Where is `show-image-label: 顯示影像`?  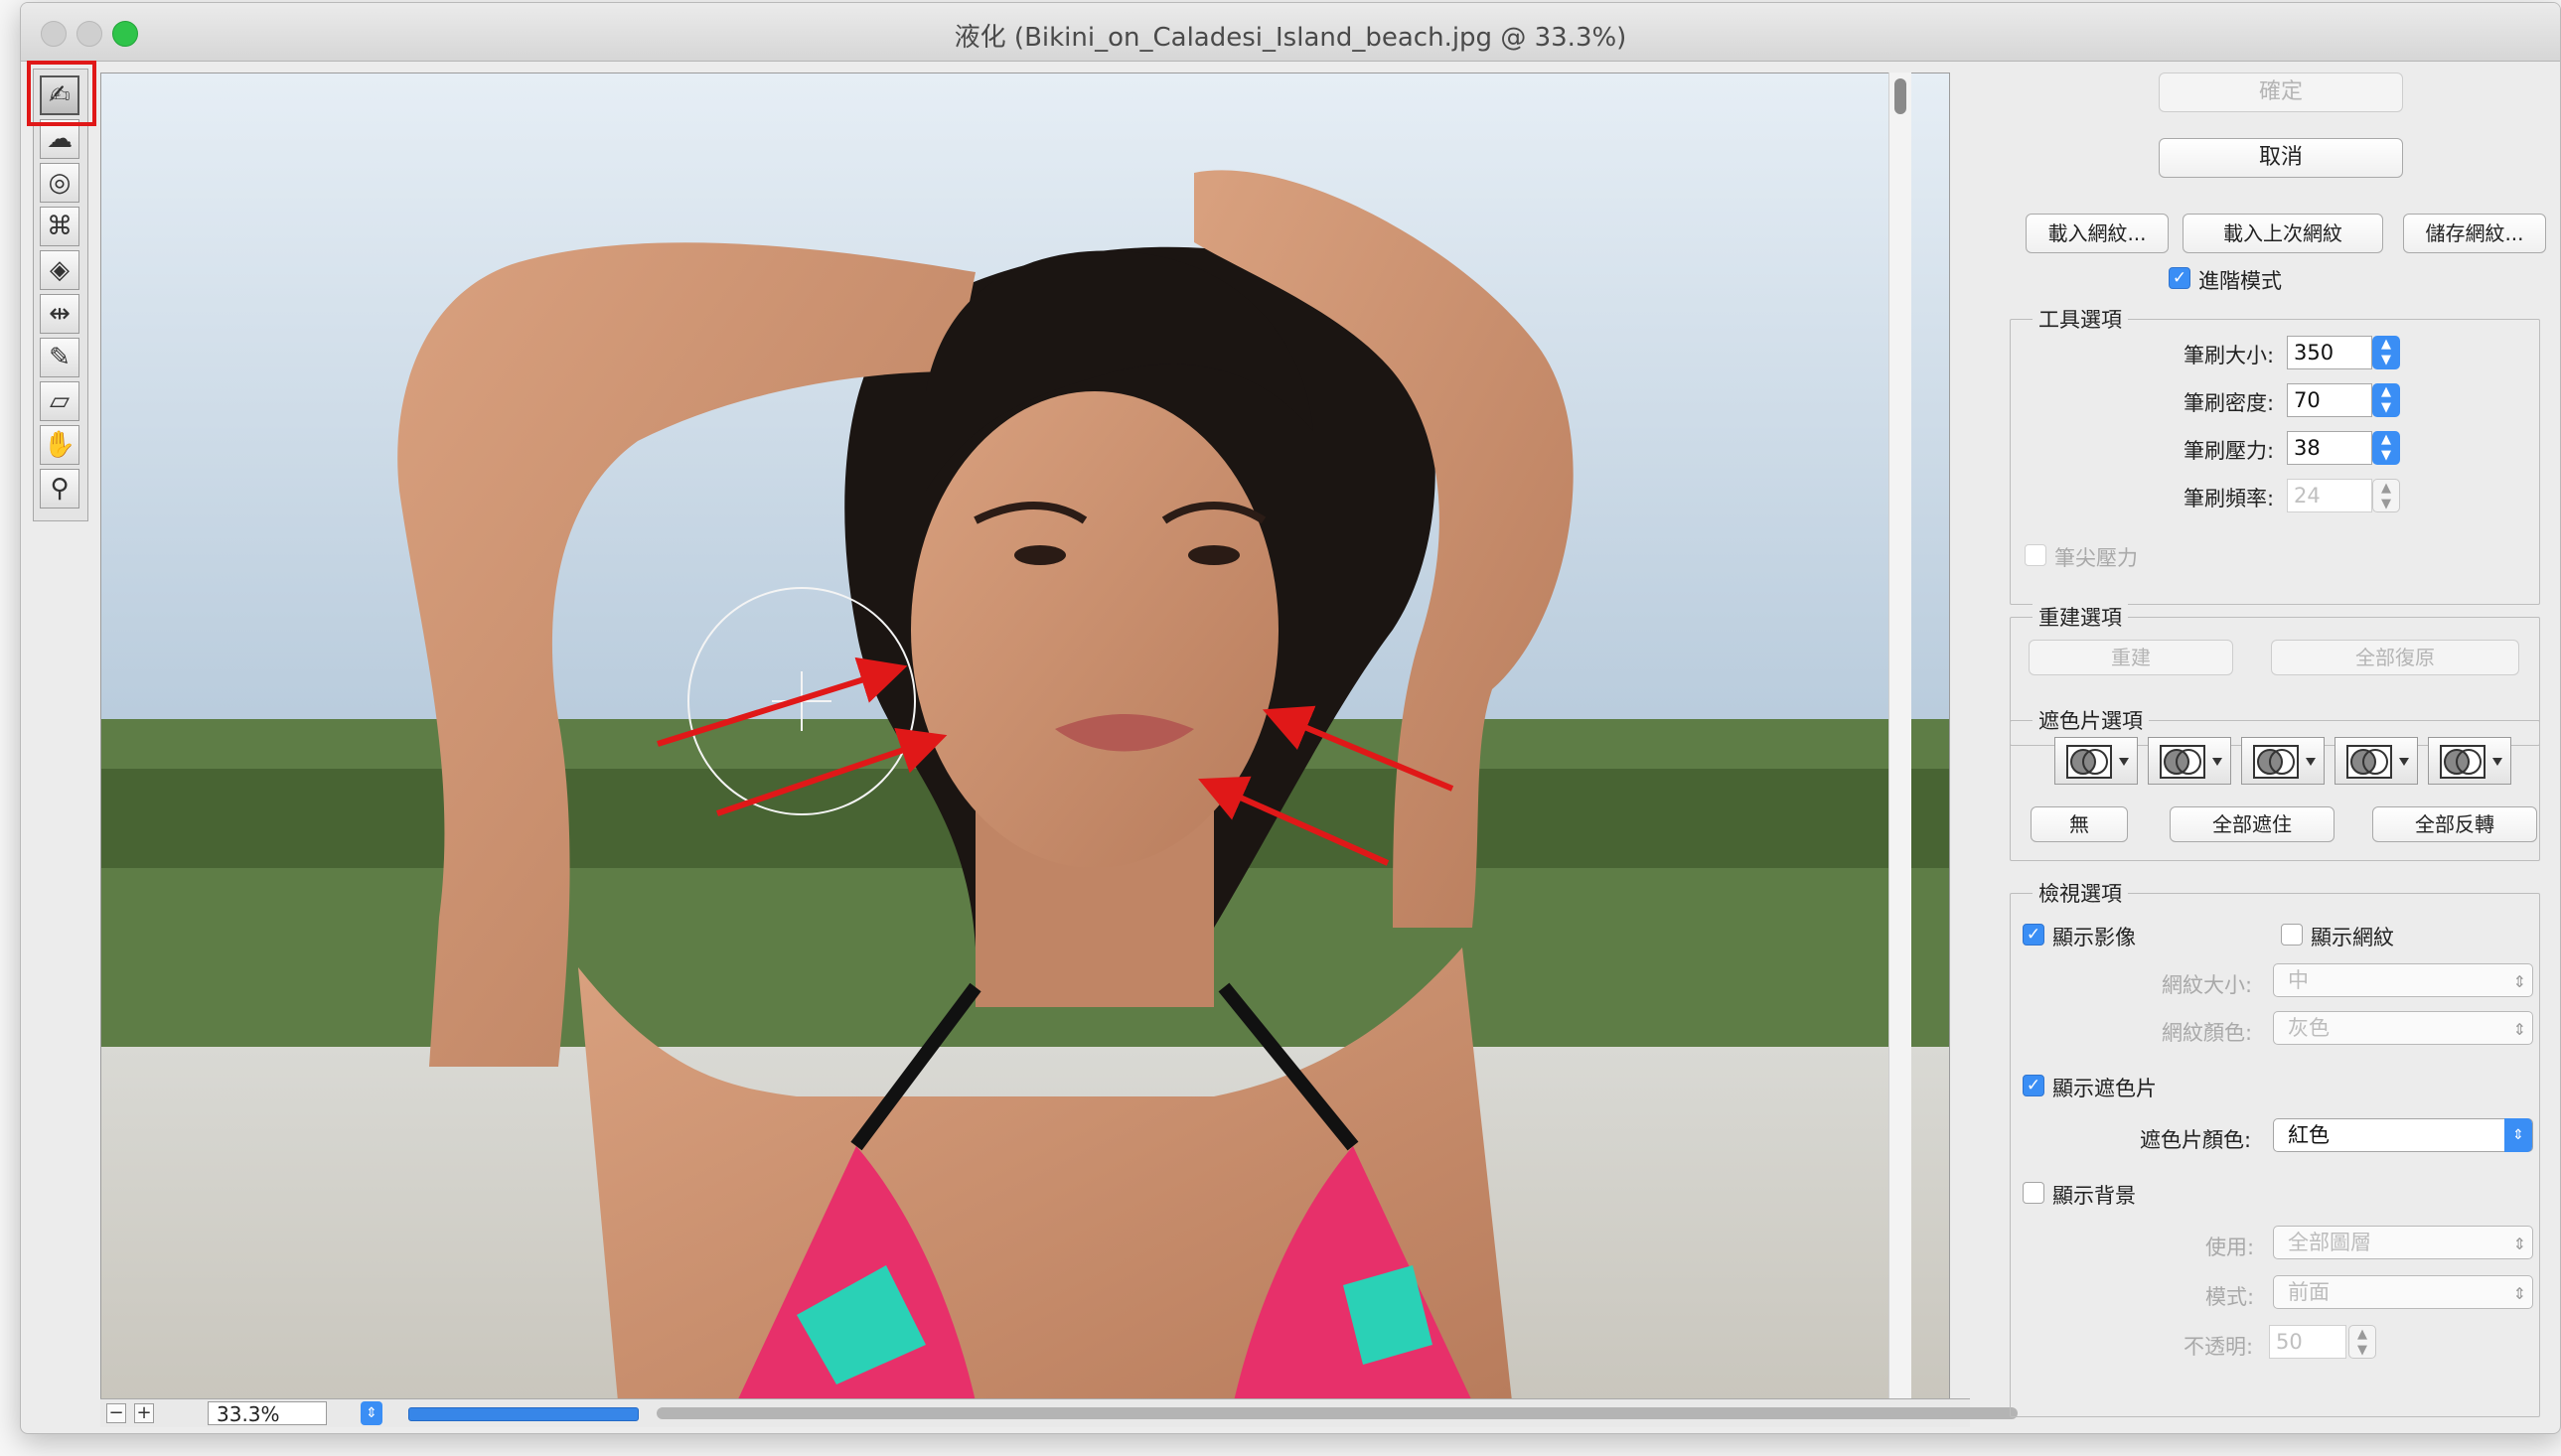
show-image-label: 顯示影像 is located at coordinates (2094, 937).